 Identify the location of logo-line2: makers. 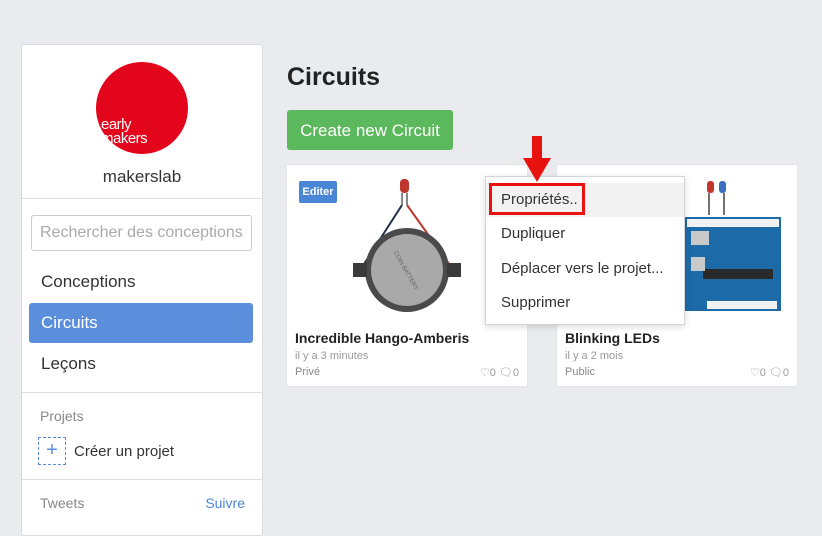
(124, 138).